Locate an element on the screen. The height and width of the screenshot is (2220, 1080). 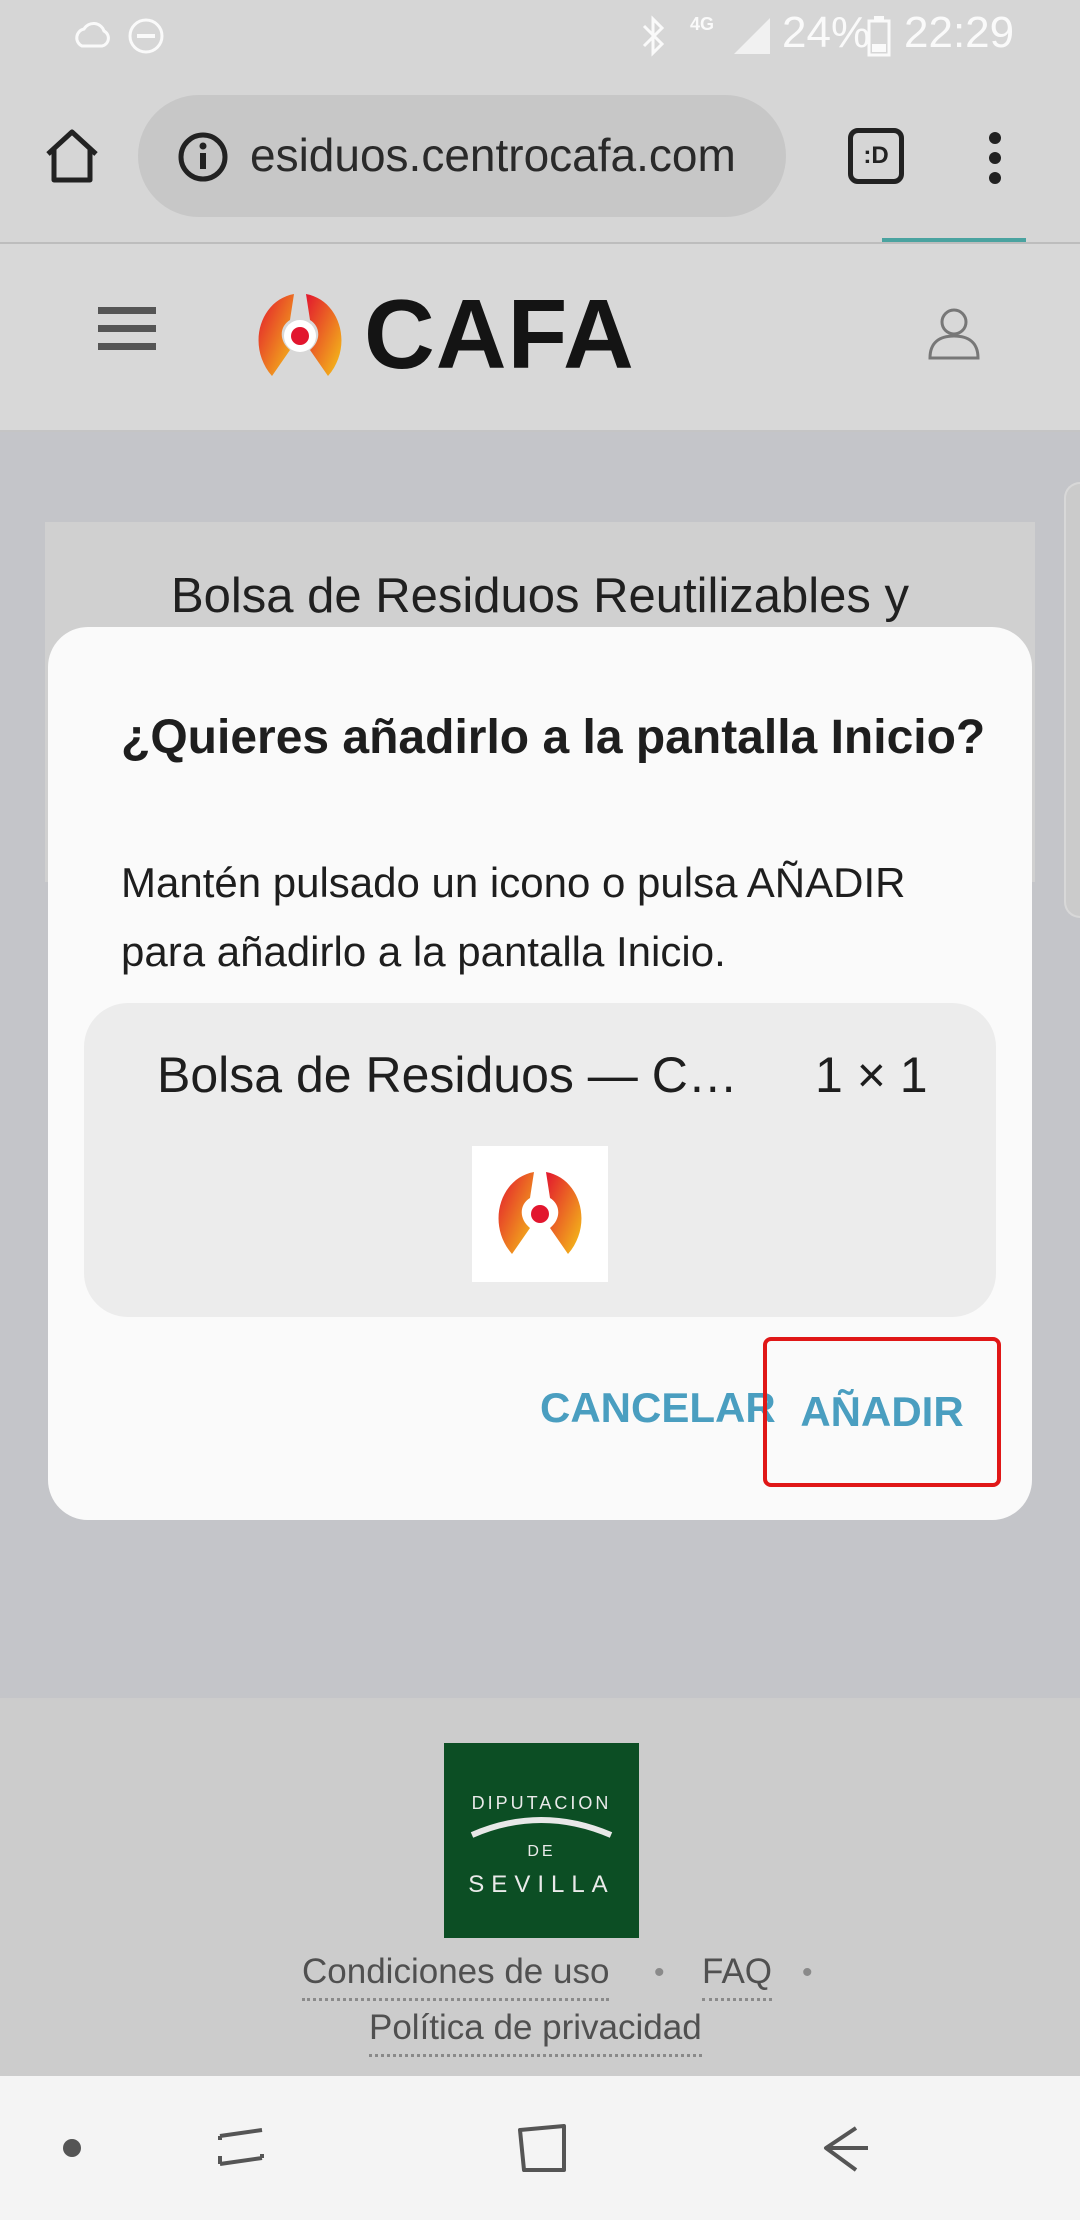
sevilla-logo-line1: DIPUTACION is located at coordinates (541, 1803).